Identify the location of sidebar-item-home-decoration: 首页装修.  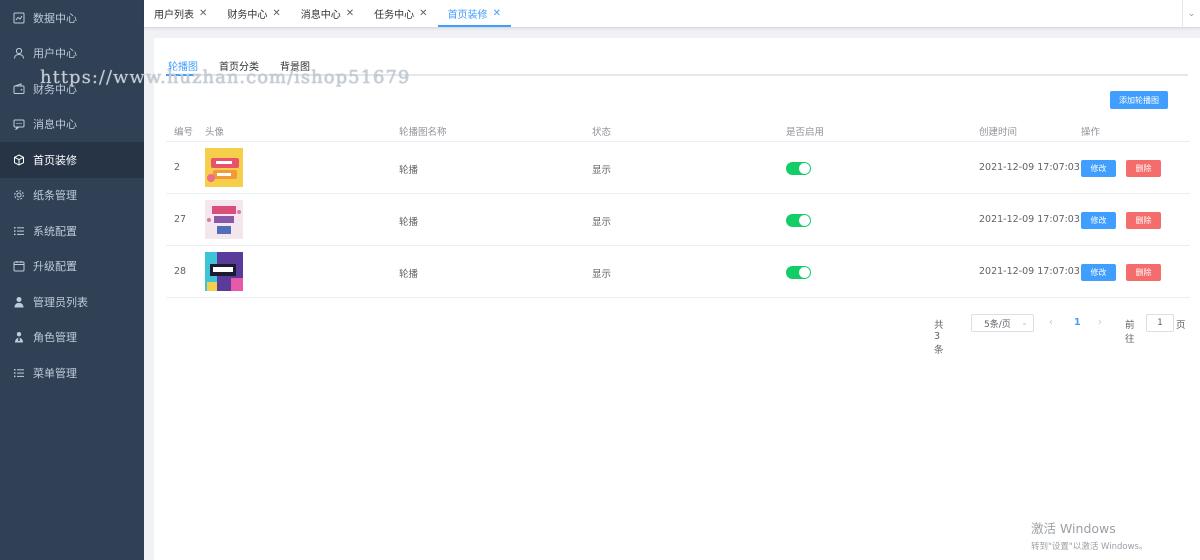
(72, 160).